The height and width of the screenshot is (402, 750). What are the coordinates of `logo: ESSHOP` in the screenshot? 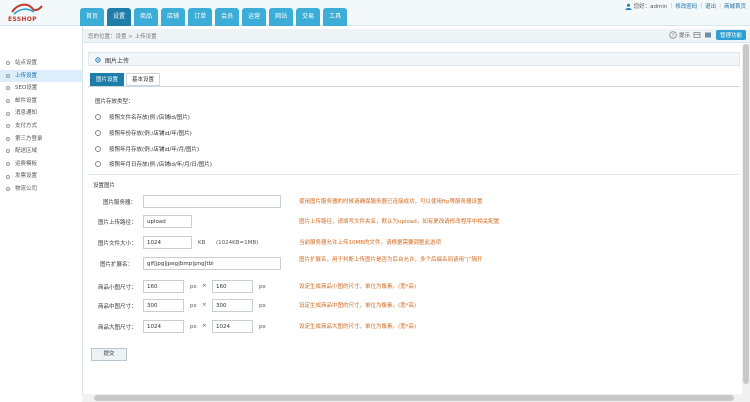 It's located at (30, 13).